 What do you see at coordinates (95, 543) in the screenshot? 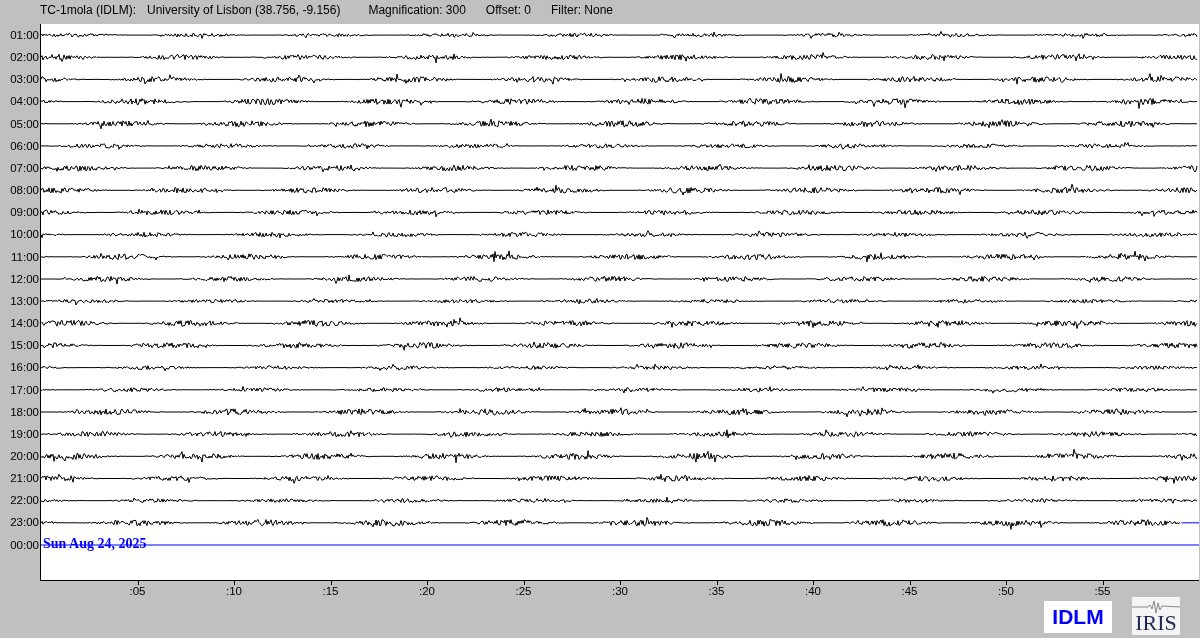
I see `date-label: Sun Aug 24, 2025` at bounding box center [95, 543].